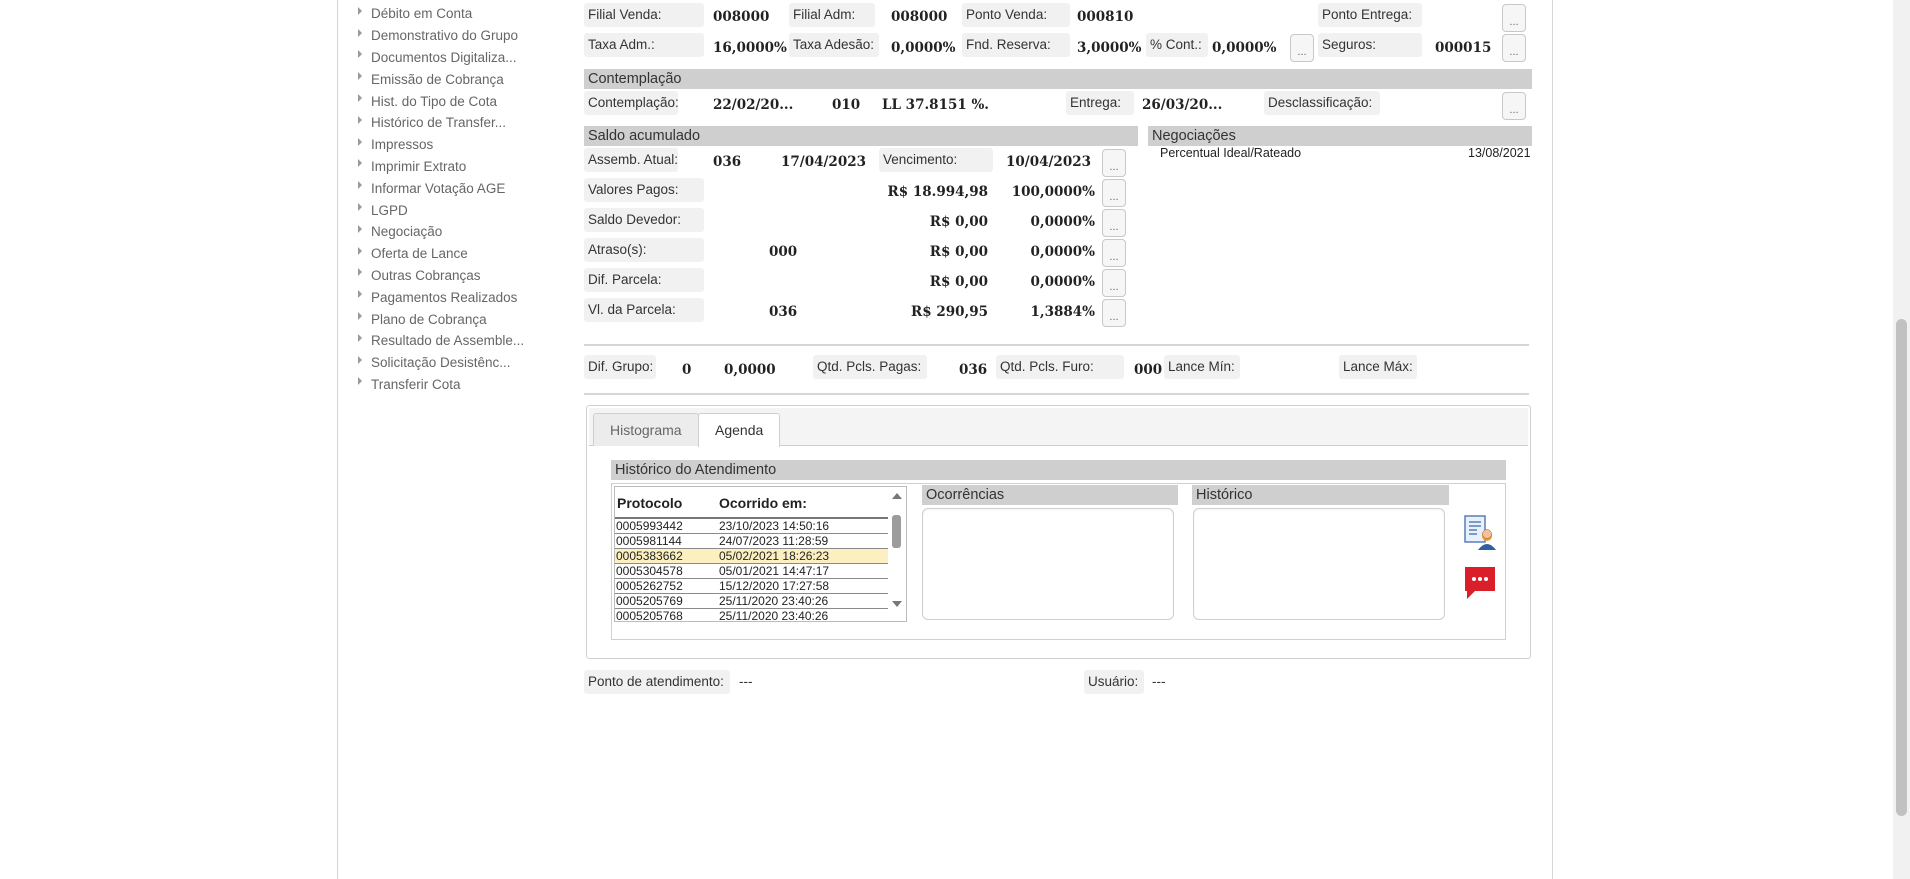 The height and width of the screenshot is (879, 1910). Describe the element at coordinates (620, 367) in the screenshot. I see `dif-grupo-label: Dif. Grupo:` at that location.